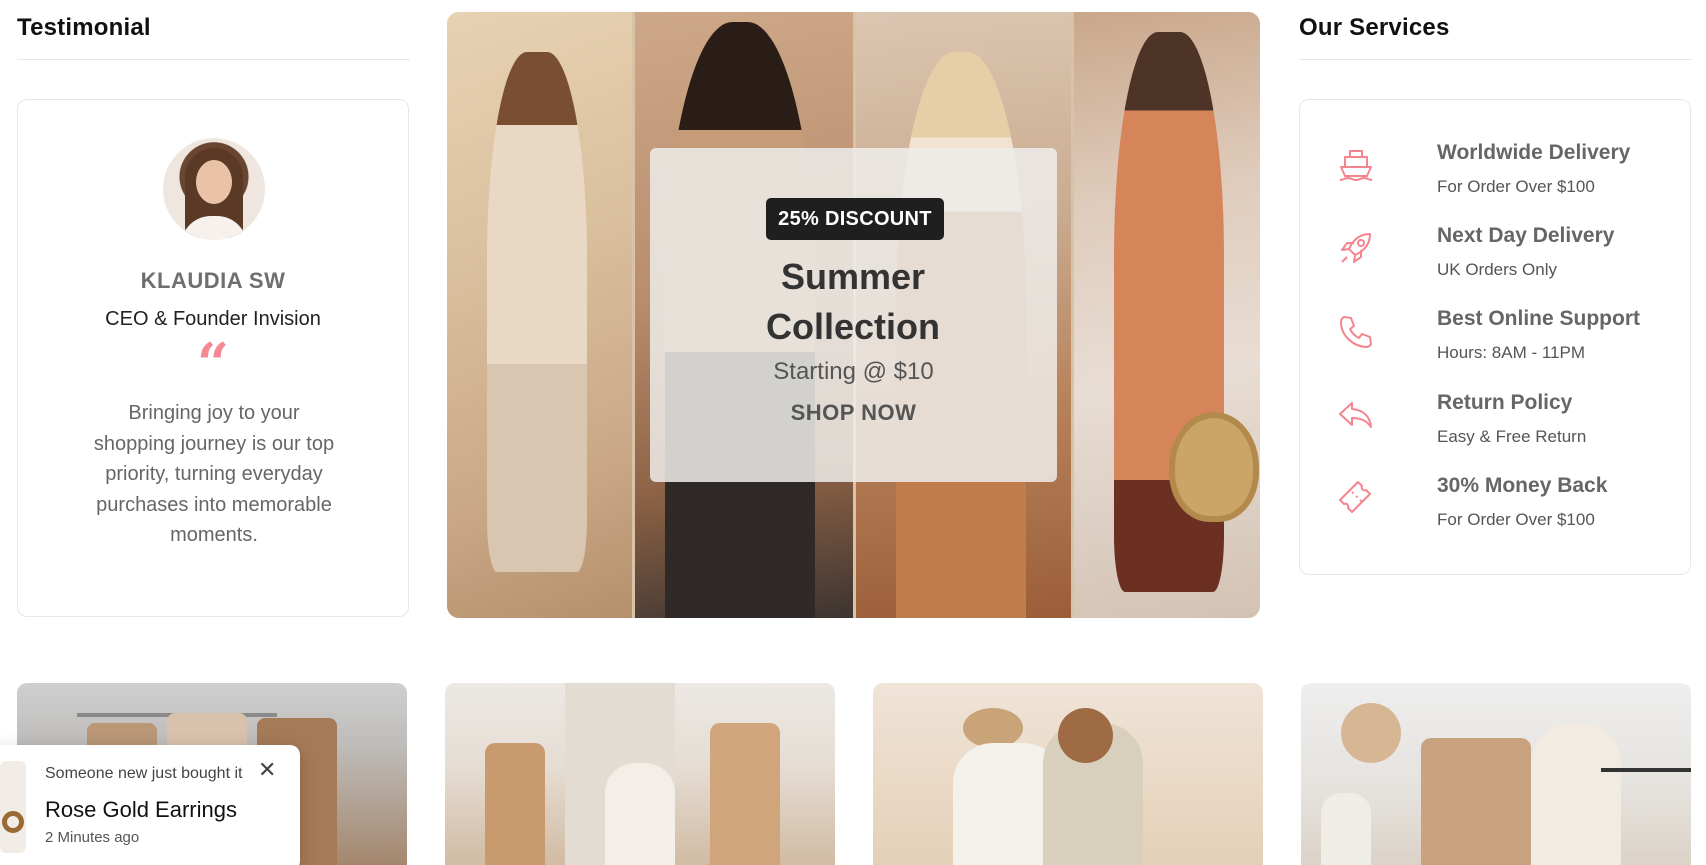  What do you see at coordinates (1356, 165) in the screenshot?
I see `ship-icon` at bounding box center [1356, 165].